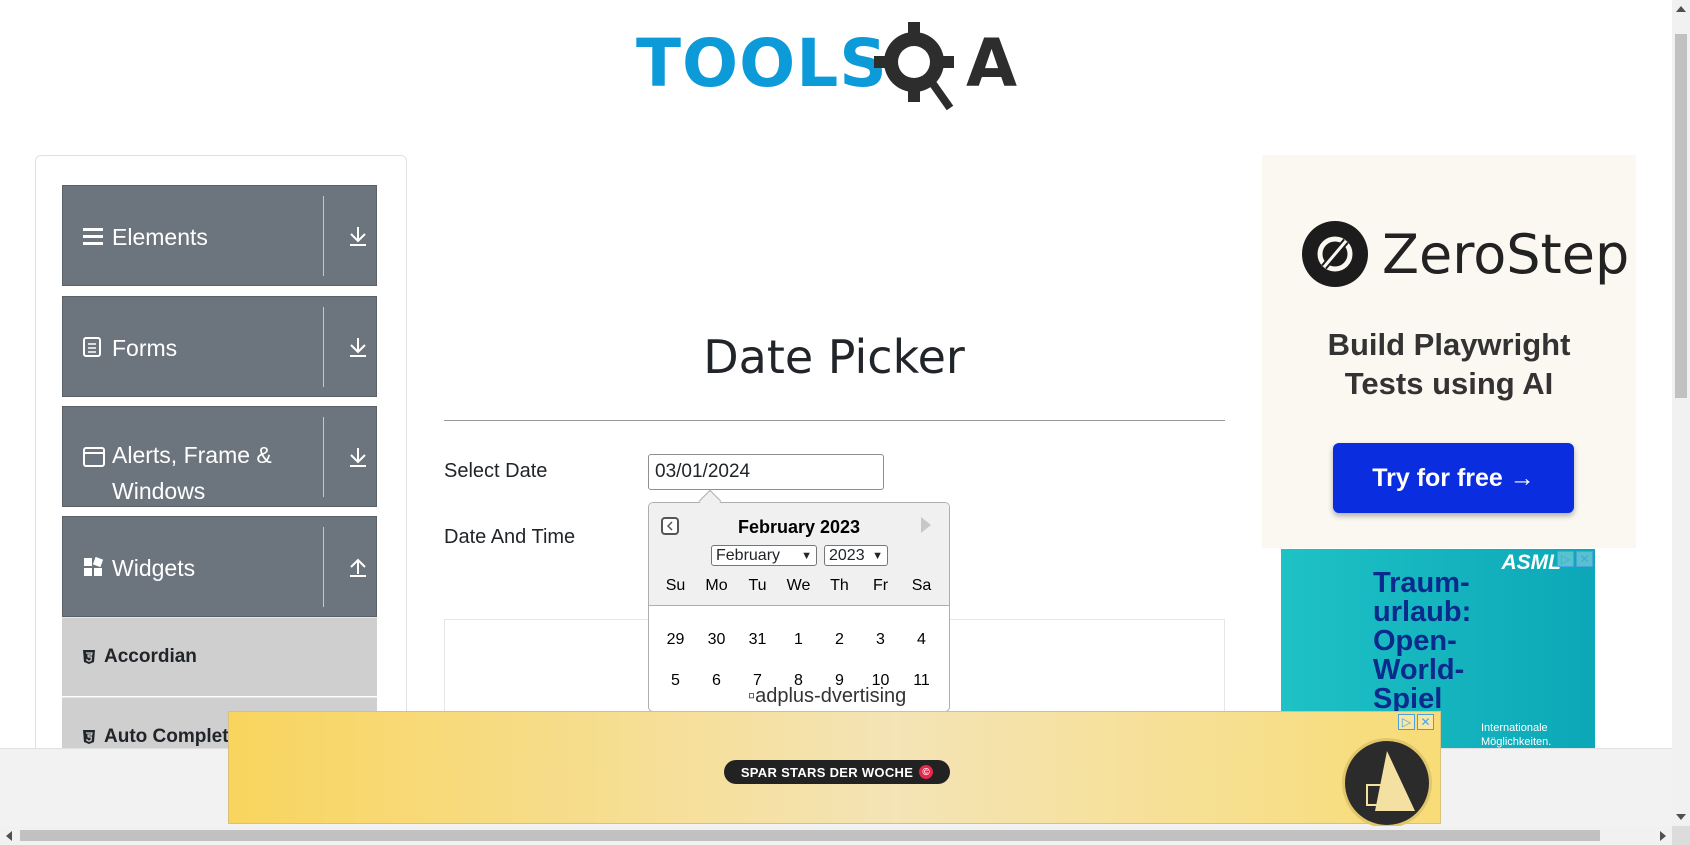 The image size is (1690, 845). What do you see at coordinates (834, 420) in the screenshot?
I see `title-divider` at bounding box center [834, 420].